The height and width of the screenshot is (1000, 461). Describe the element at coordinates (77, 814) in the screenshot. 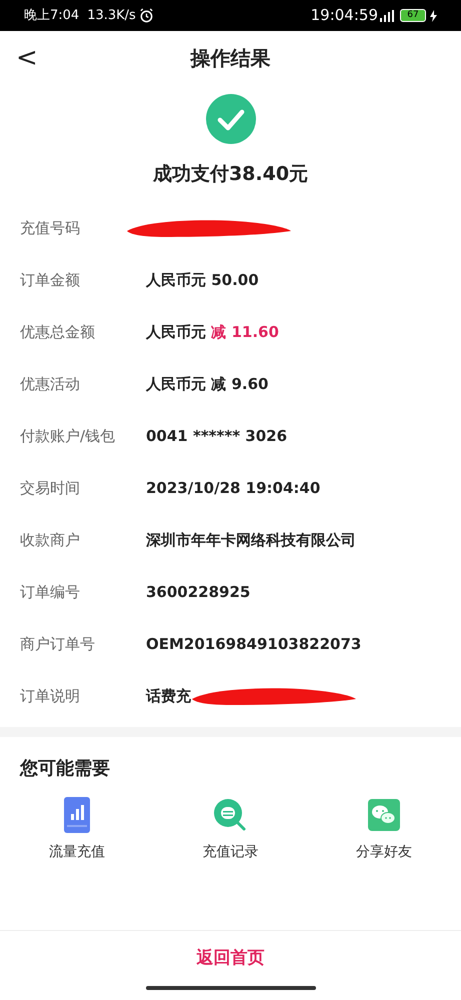

I see `phone-chart-icon` at that location.